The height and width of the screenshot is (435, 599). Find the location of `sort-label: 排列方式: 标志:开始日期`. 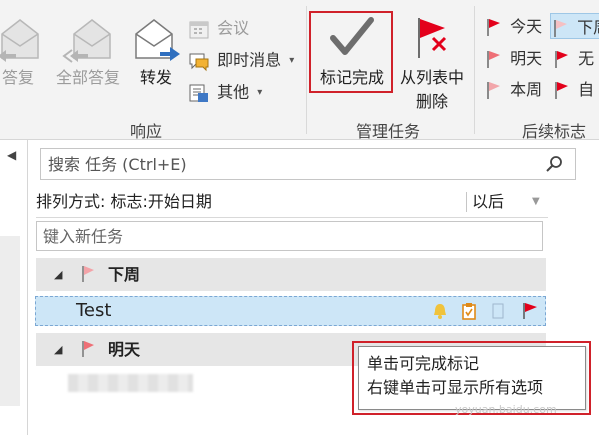

sort-label: 排列方式: 标志:开始日期 is located at coordinates (124, 201).